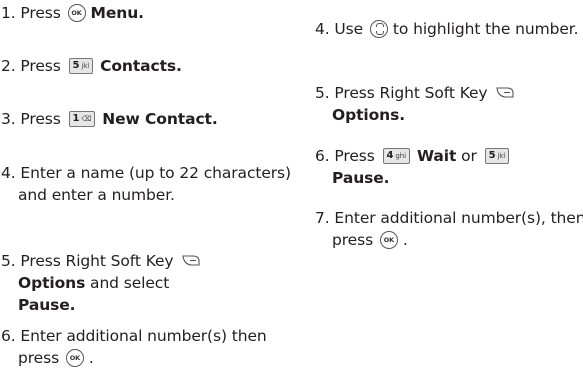 This screenshot has height=371, width=583. What do you see at coordinates (141, 66) in the screenshot?
I see `contacts-label: Contacts.` at bounding box center [141, 66].